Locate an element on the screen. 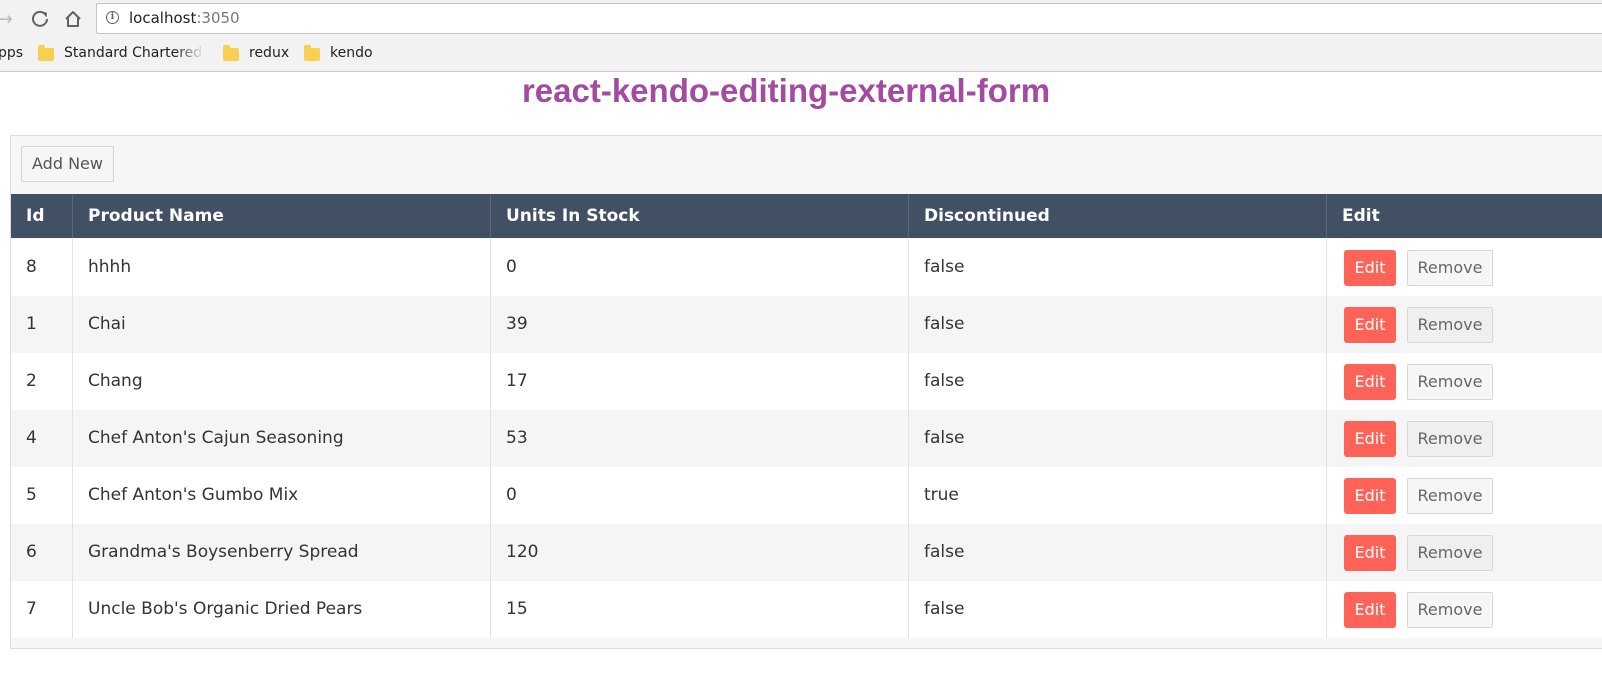 This screenshot has height=691, width=1602. bookmark-label: redux is located at coordinates (269, 53).